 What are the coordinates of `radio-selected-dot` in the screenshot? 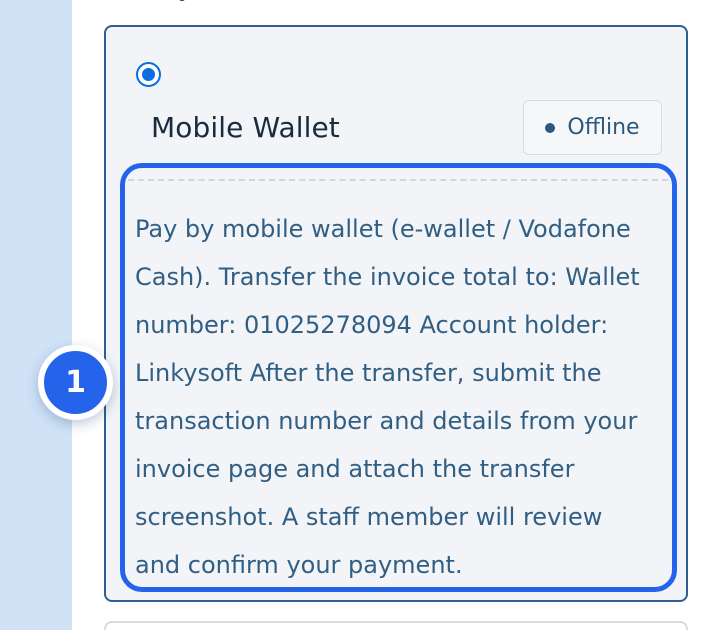 It's located at (148, 74).